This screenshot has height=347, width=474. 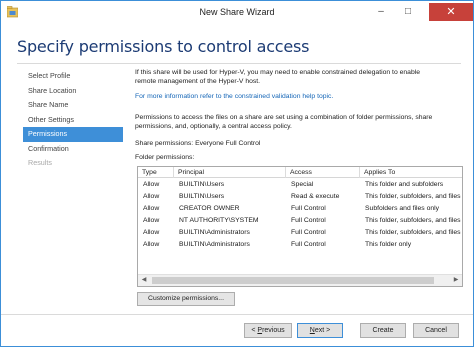 I want to click on cell-principal: CREATOR OWNER, so click(x=209, y=208).